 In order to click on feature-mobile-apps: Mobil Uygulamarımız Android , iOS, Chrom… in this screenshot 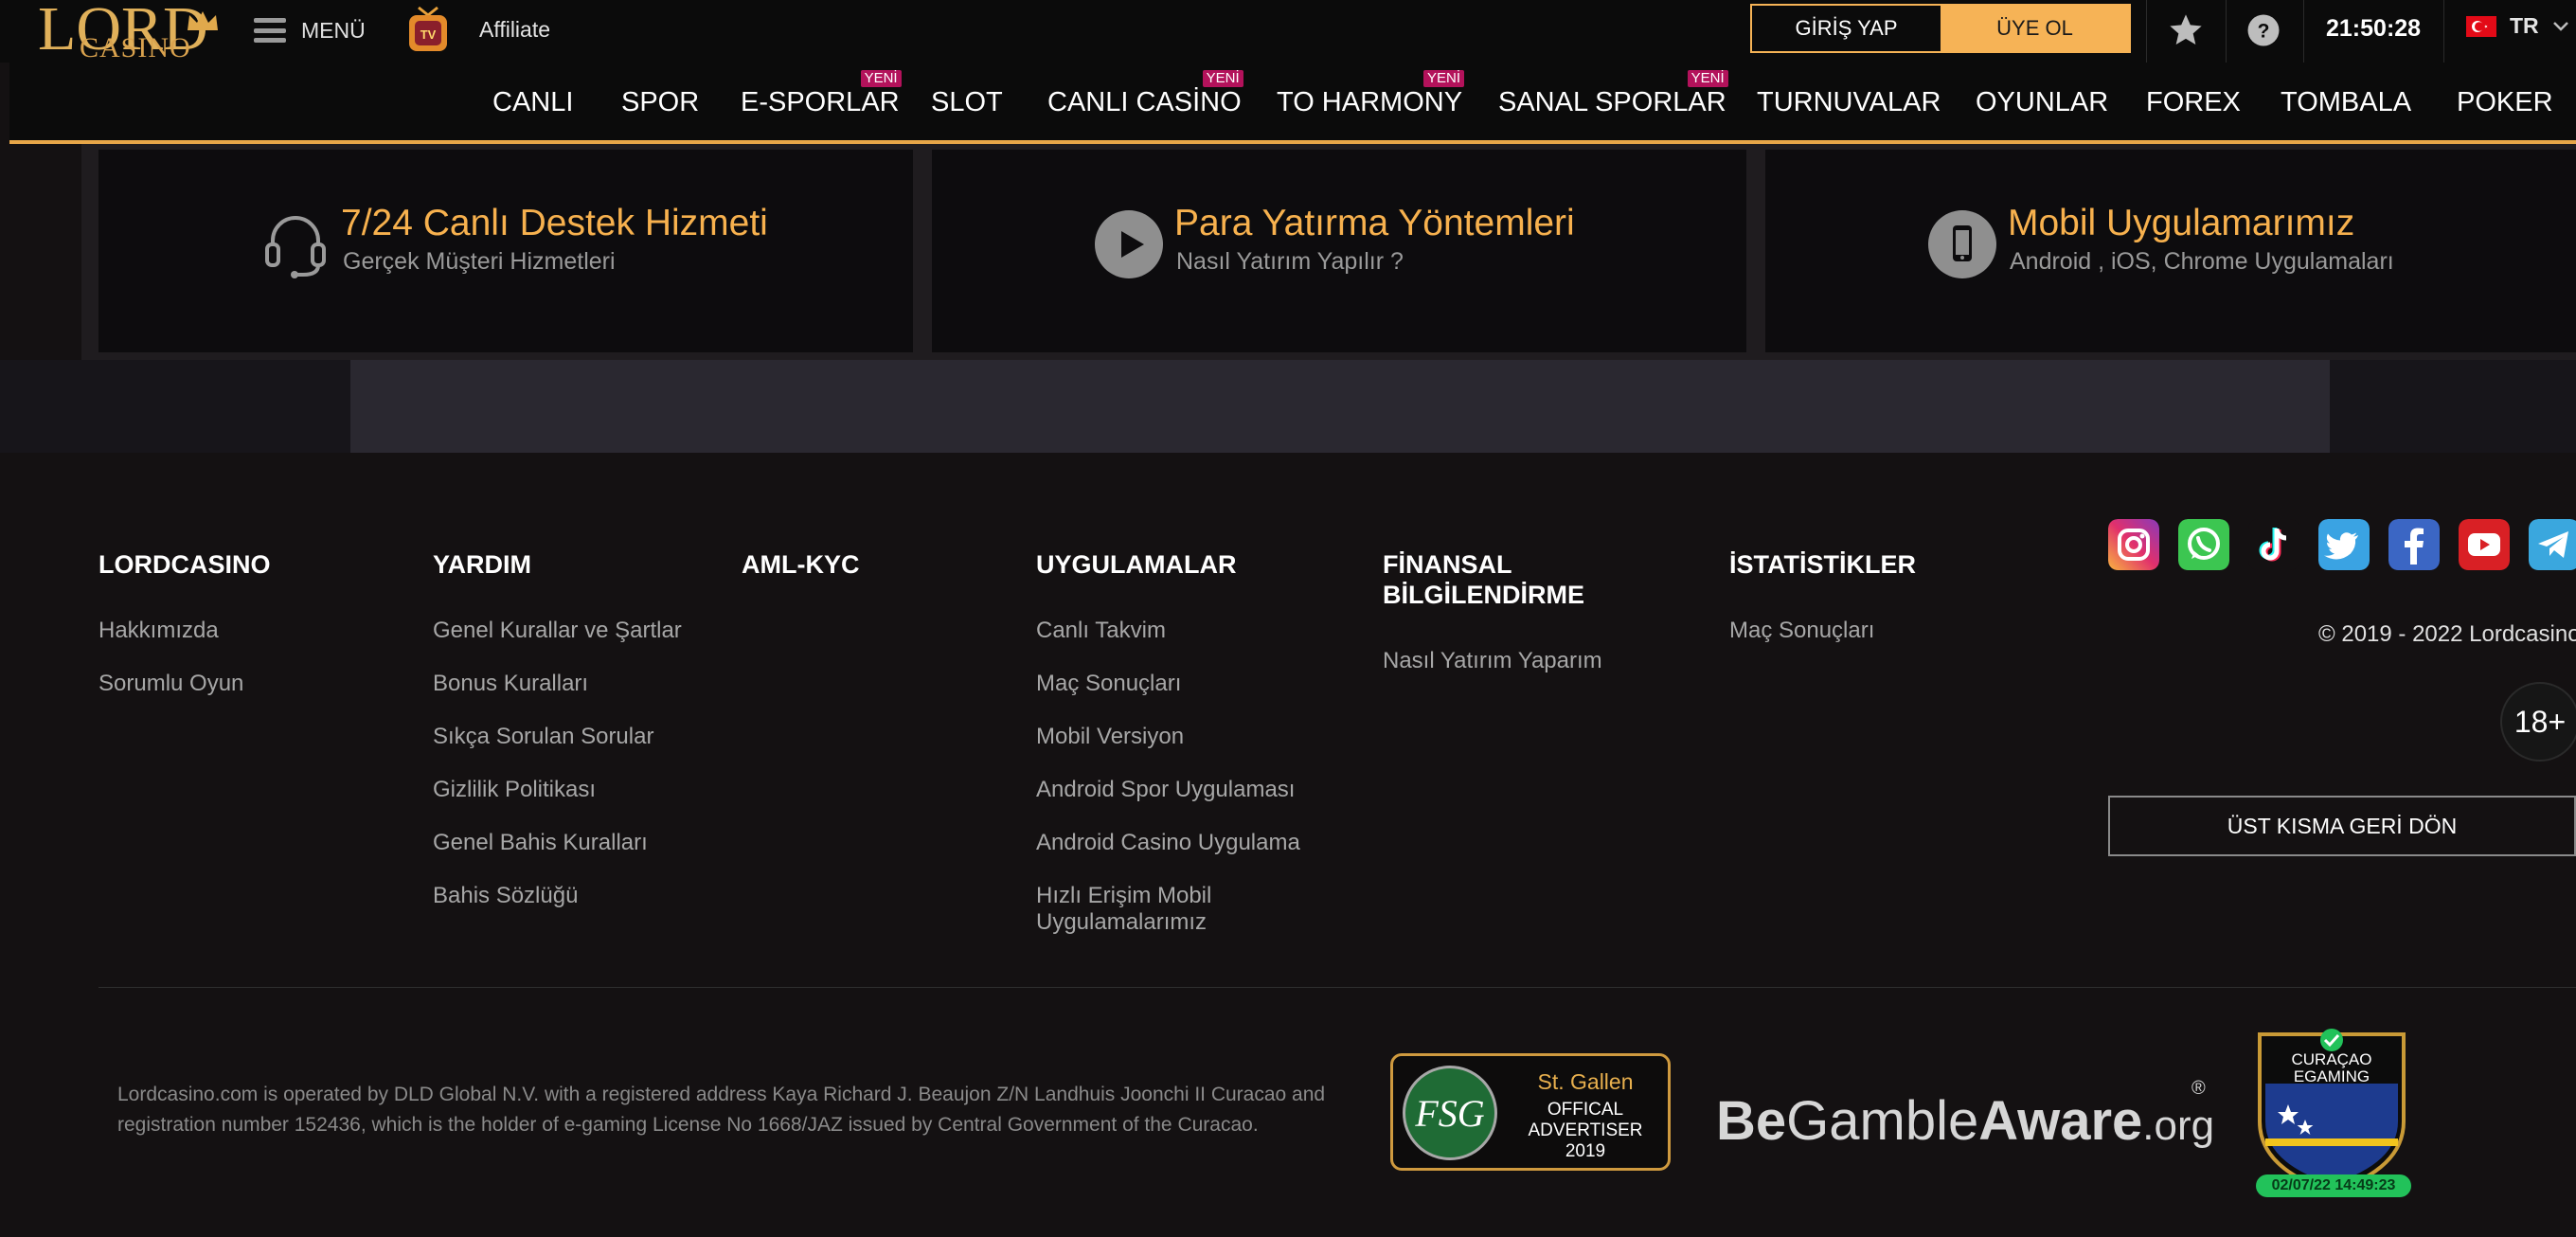, I will do `click(2170, 251)`.